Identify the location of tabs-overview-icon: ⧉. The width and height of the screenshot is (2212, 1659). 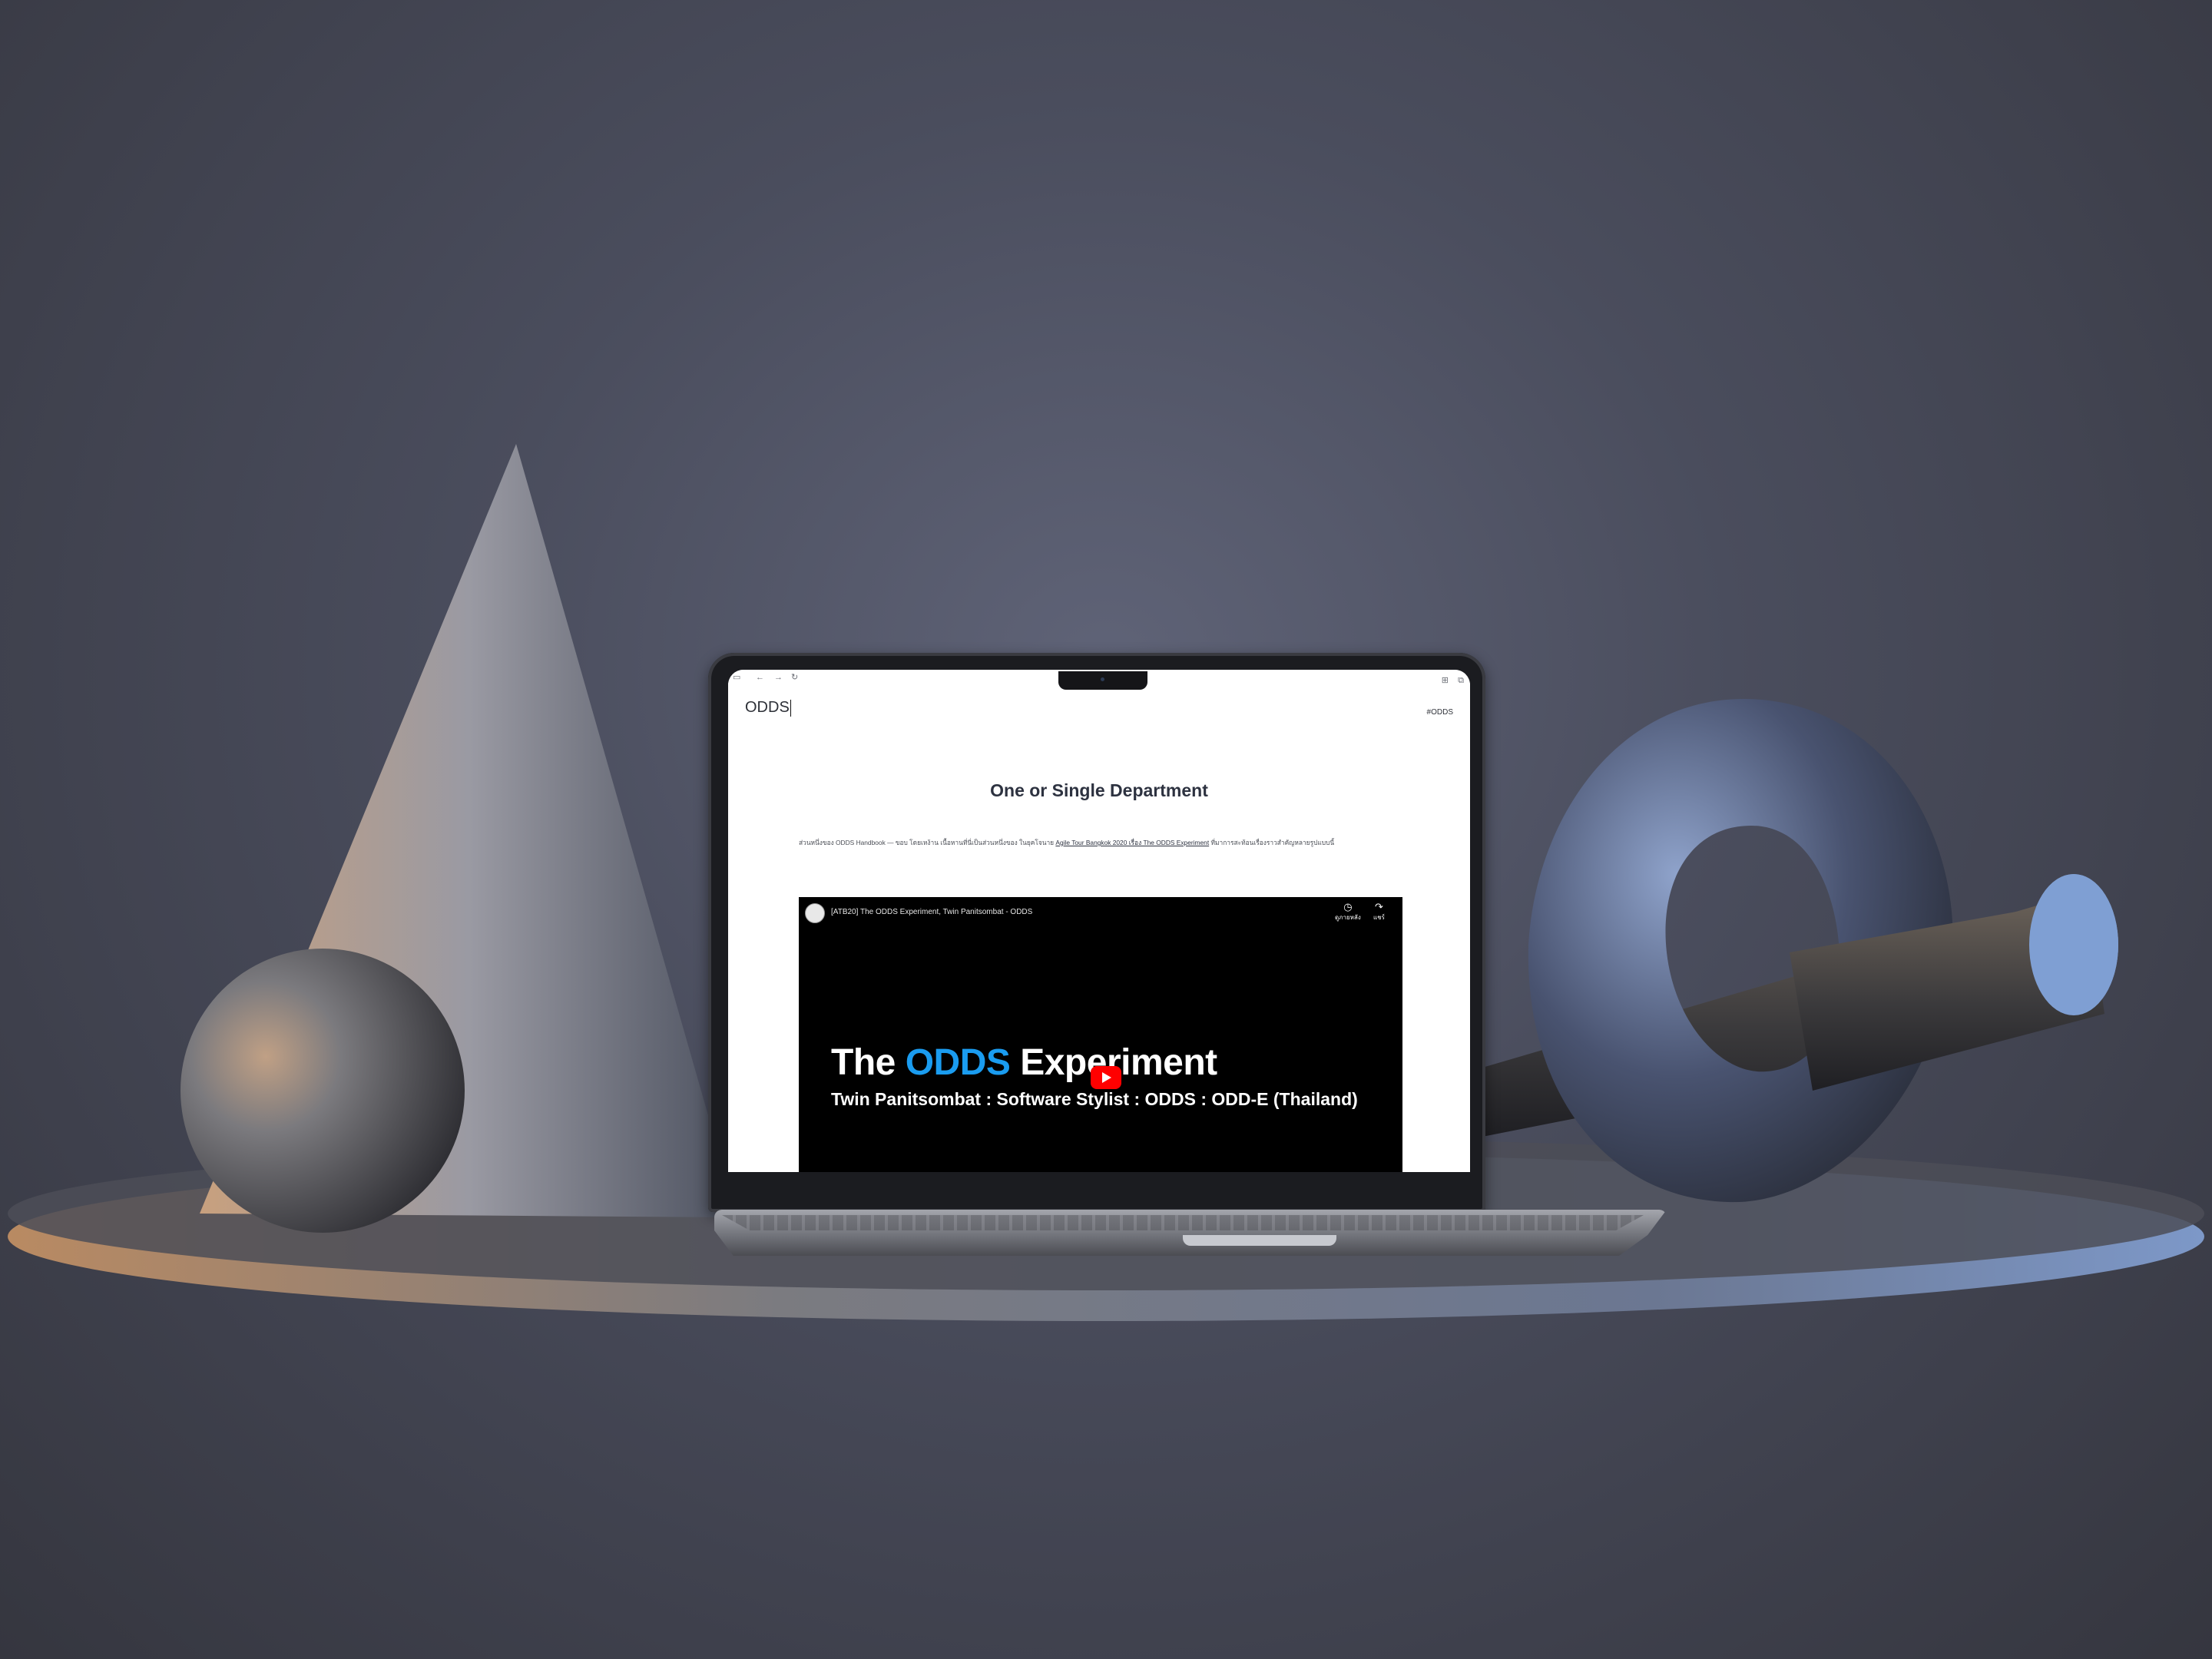
(1461, 681).